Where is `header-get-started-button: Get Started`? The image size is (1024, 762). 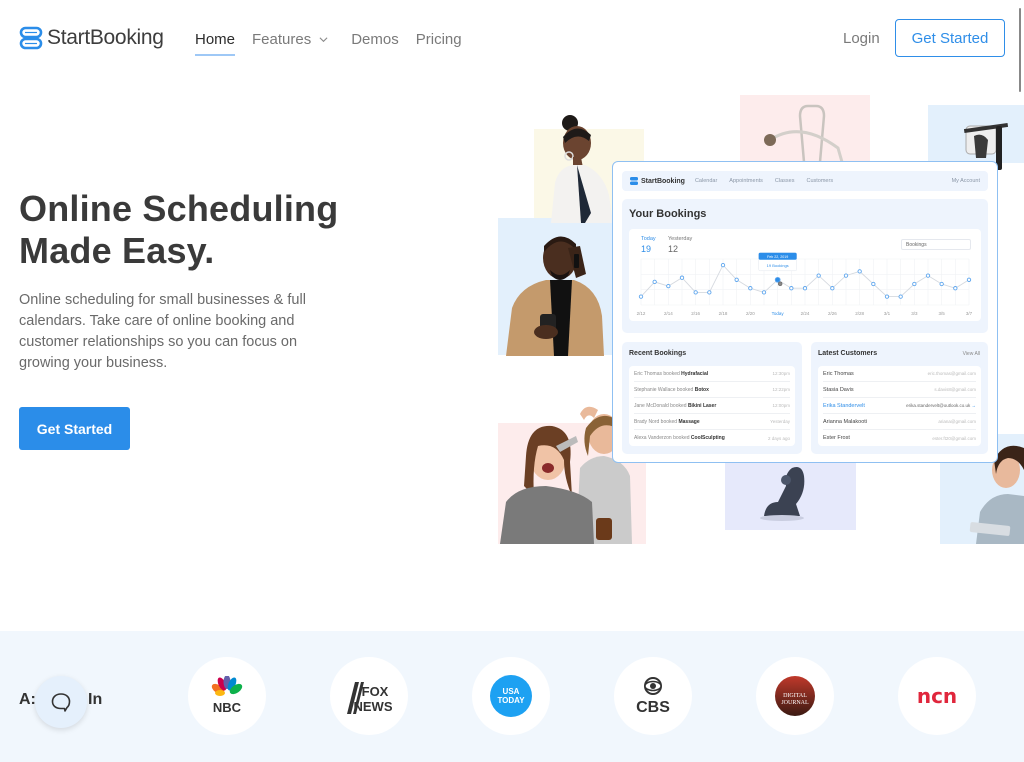 header-get-started-button: Get Started is located at coordinates (950, 38).